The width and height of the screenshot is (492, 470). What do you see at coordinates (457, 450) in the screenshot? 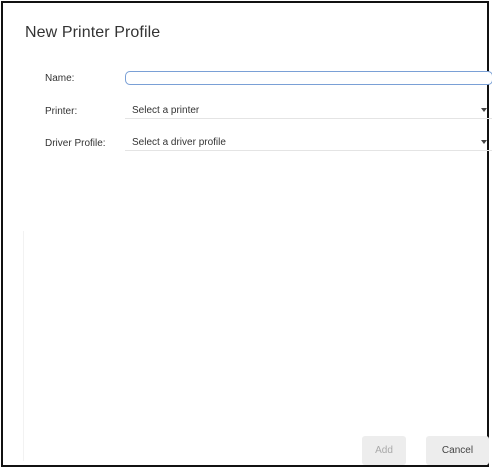
I see `cancel-button: Cancel` at bounding box center [457, 450].